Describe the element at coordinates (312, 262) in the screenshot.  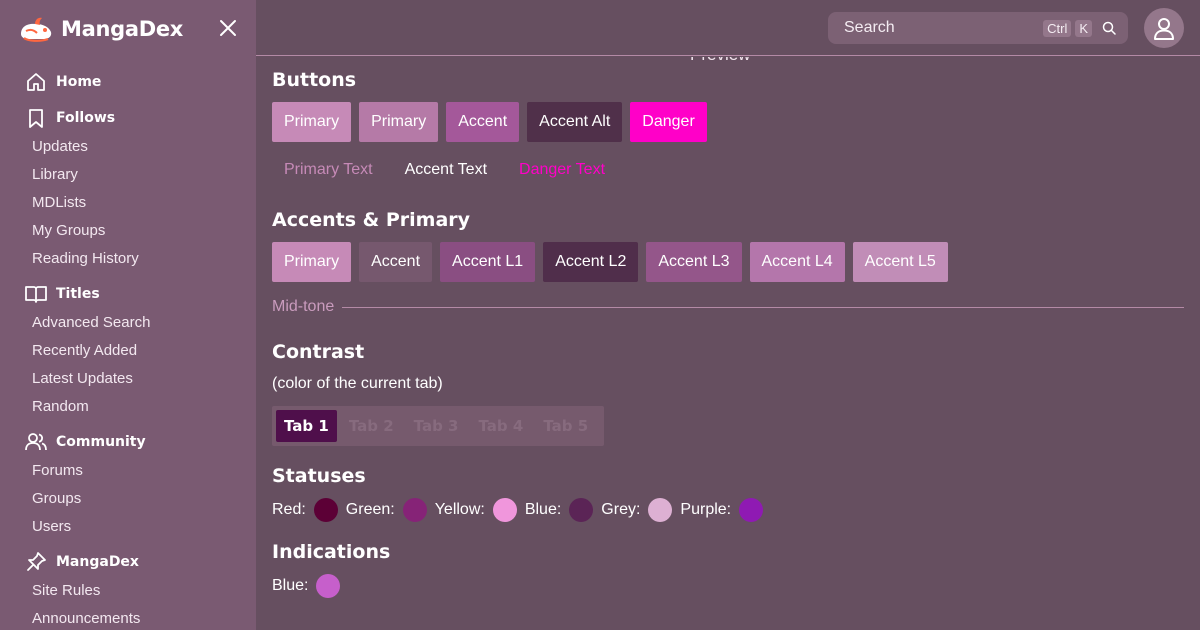
I see `swatch-primary: Primary` at that location.